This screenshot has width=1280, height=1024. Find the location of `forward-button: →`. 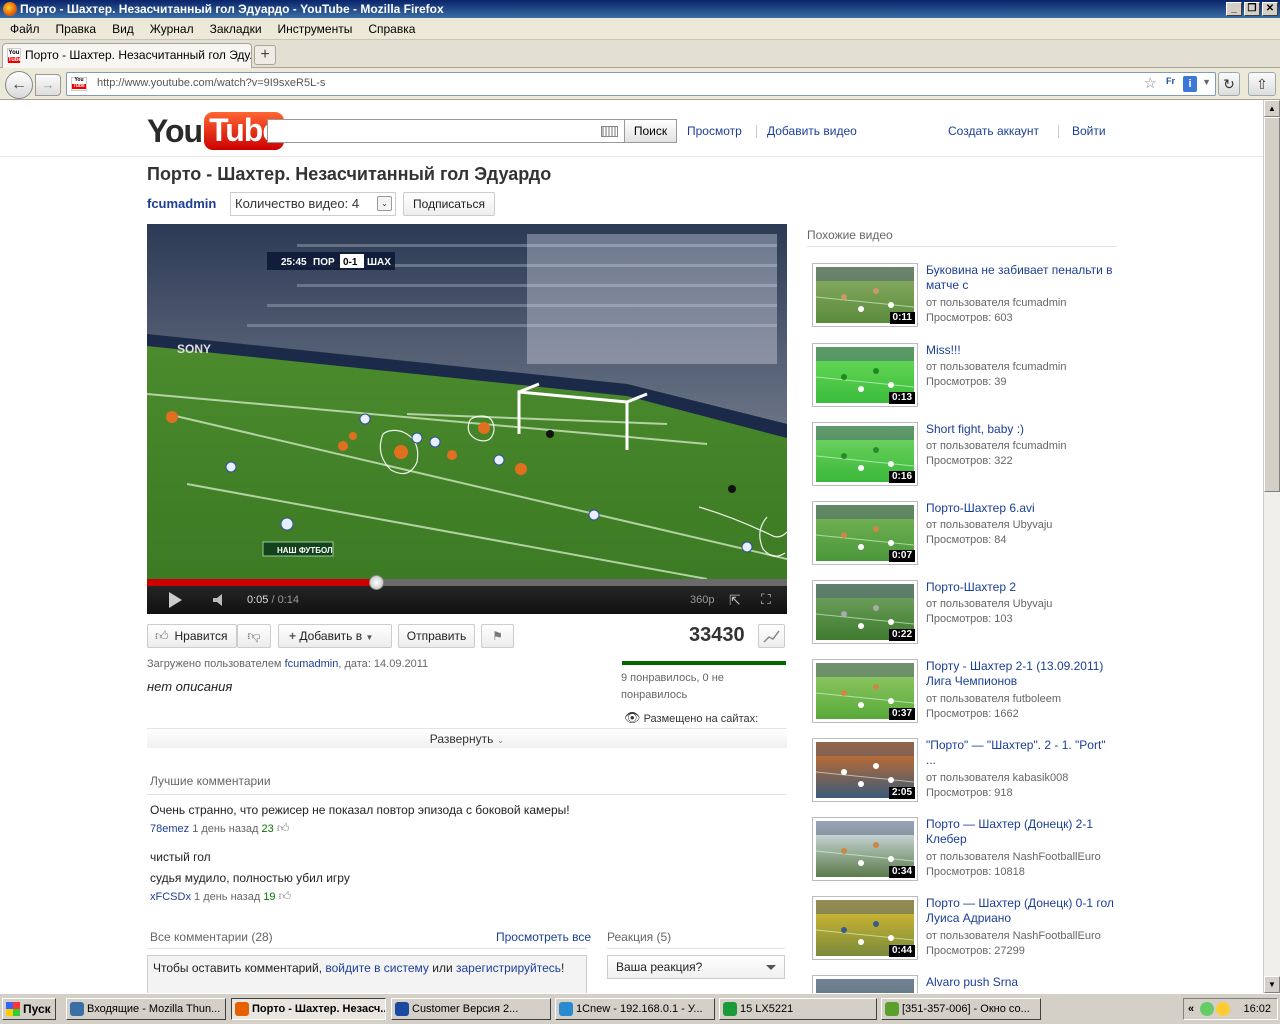

forward-button: → is located at coordinates (48, 85).